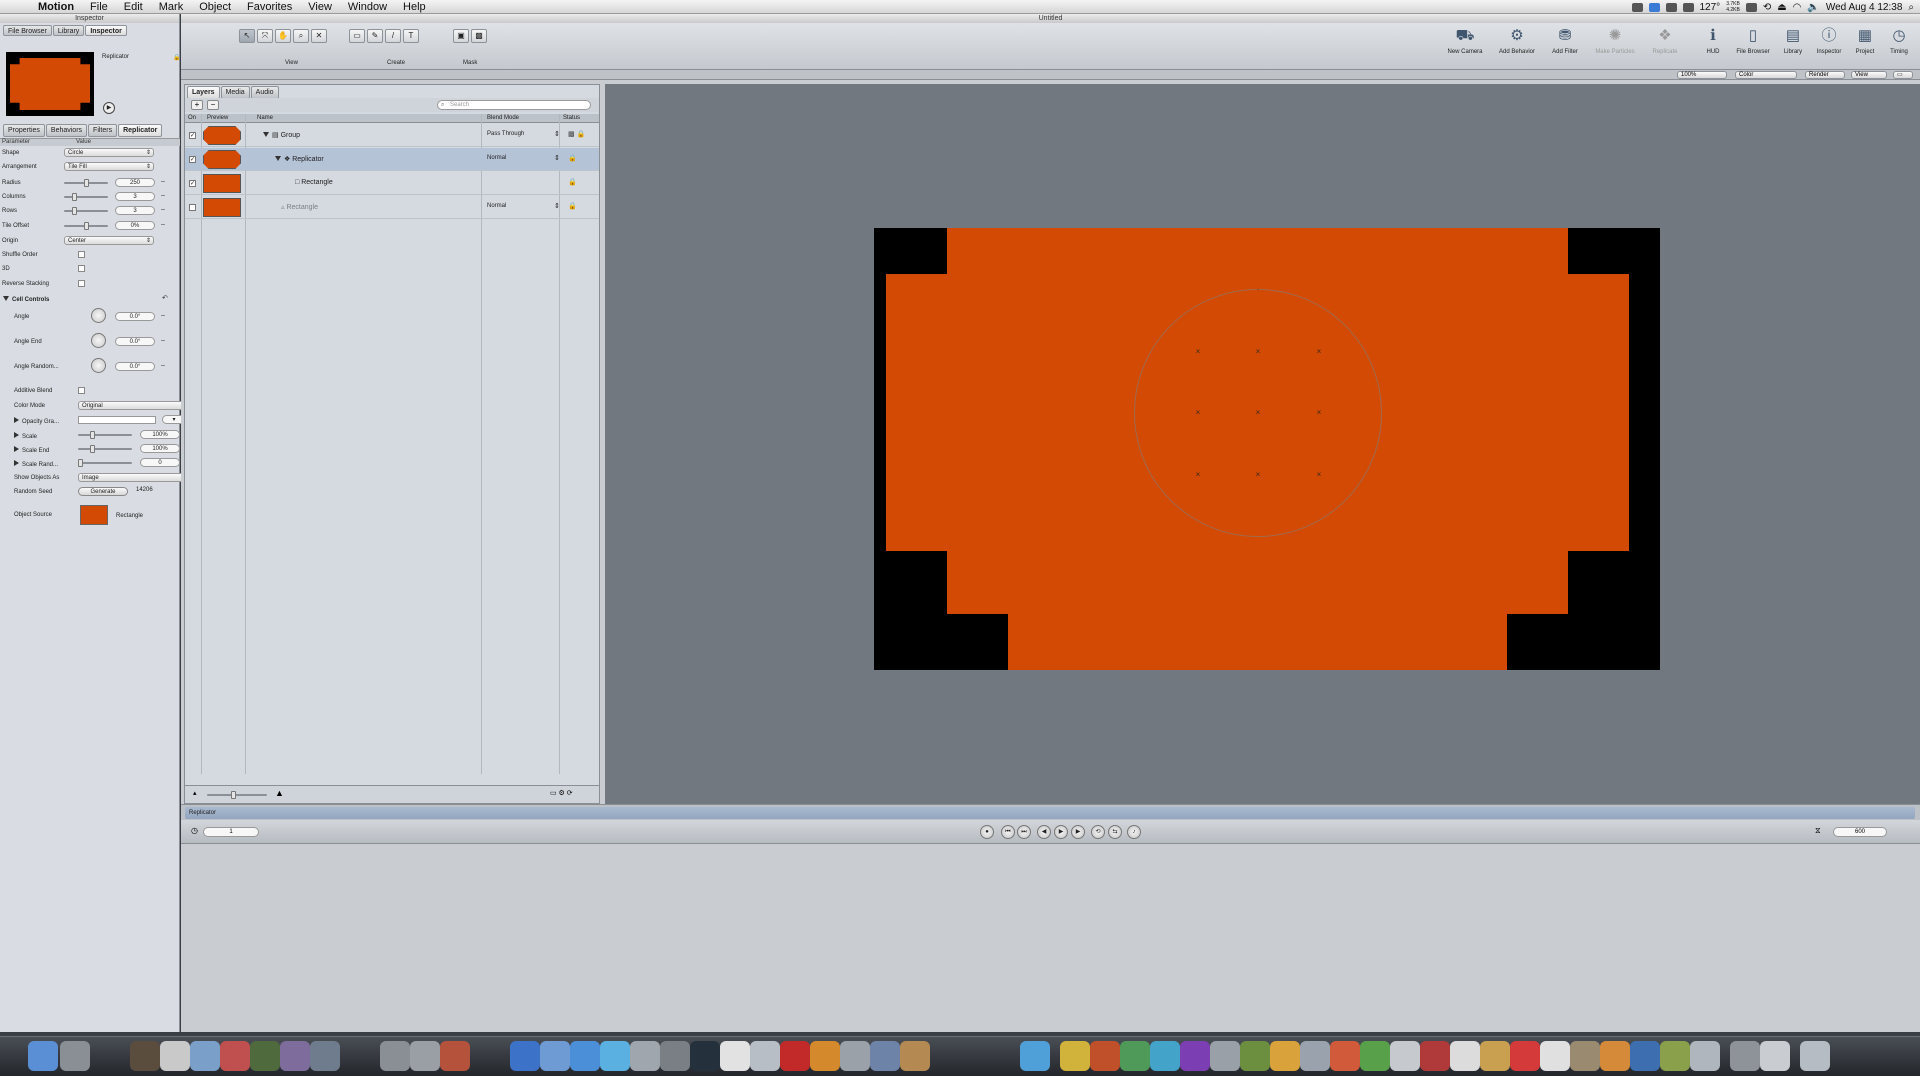 The width and height of the screenshot is (1920, 1076). I want to click on scale-end-field: 100%, so click(160, 448).